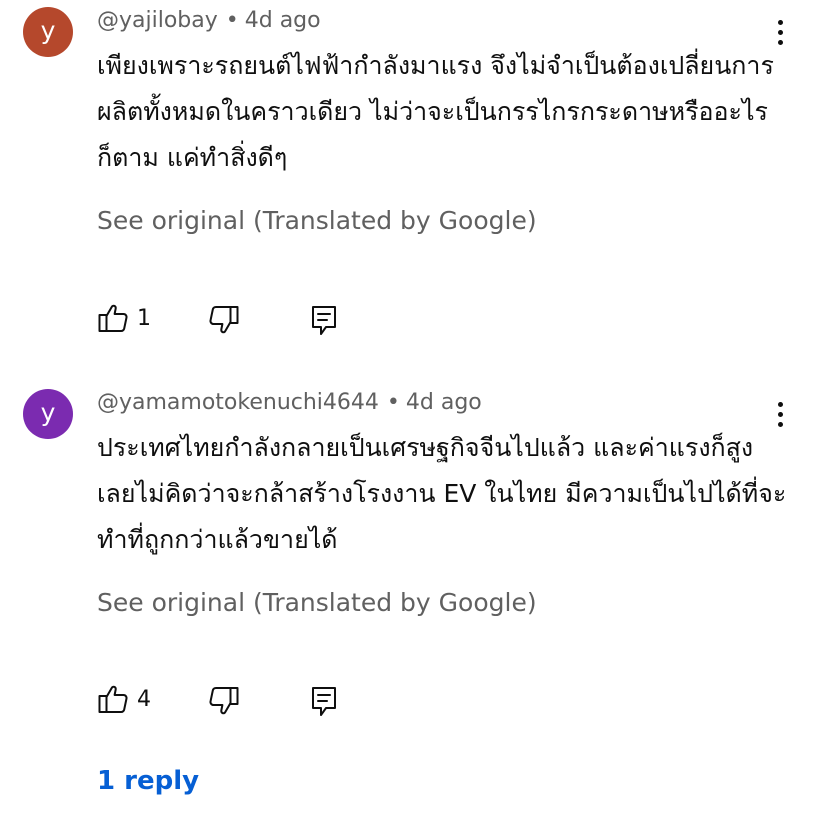  Describe the element at coordinates (148, 781) in the screenshot. I see `view-replies-link: 1 reply` at that location.